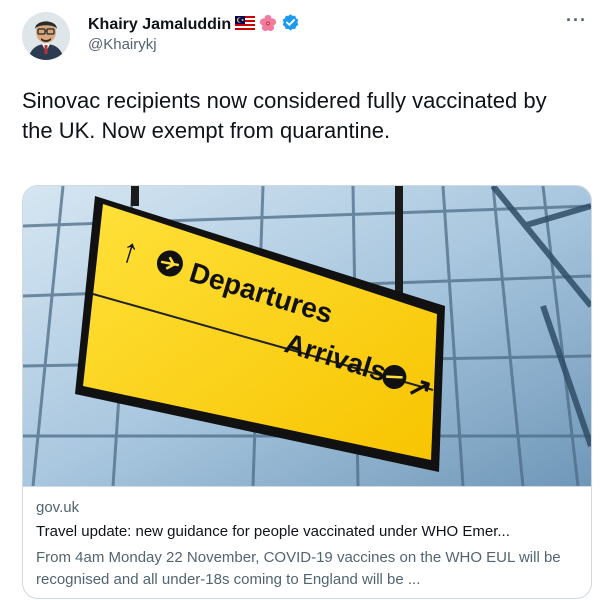 The height and width of the screenshot is (600, 609). I want to click on verified-badge-icon, so click(290, 25).